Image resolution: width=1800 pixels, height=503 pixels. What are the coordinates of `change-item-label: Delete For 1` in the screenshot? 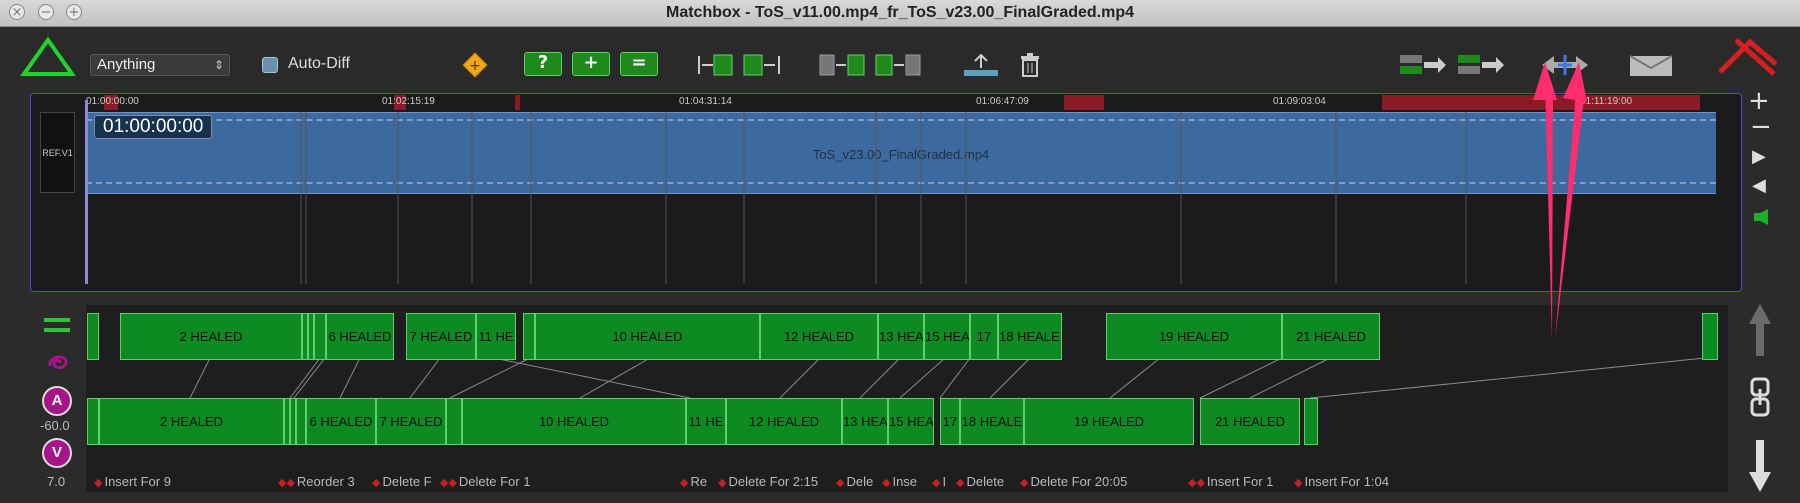 It's located at (494, 481).